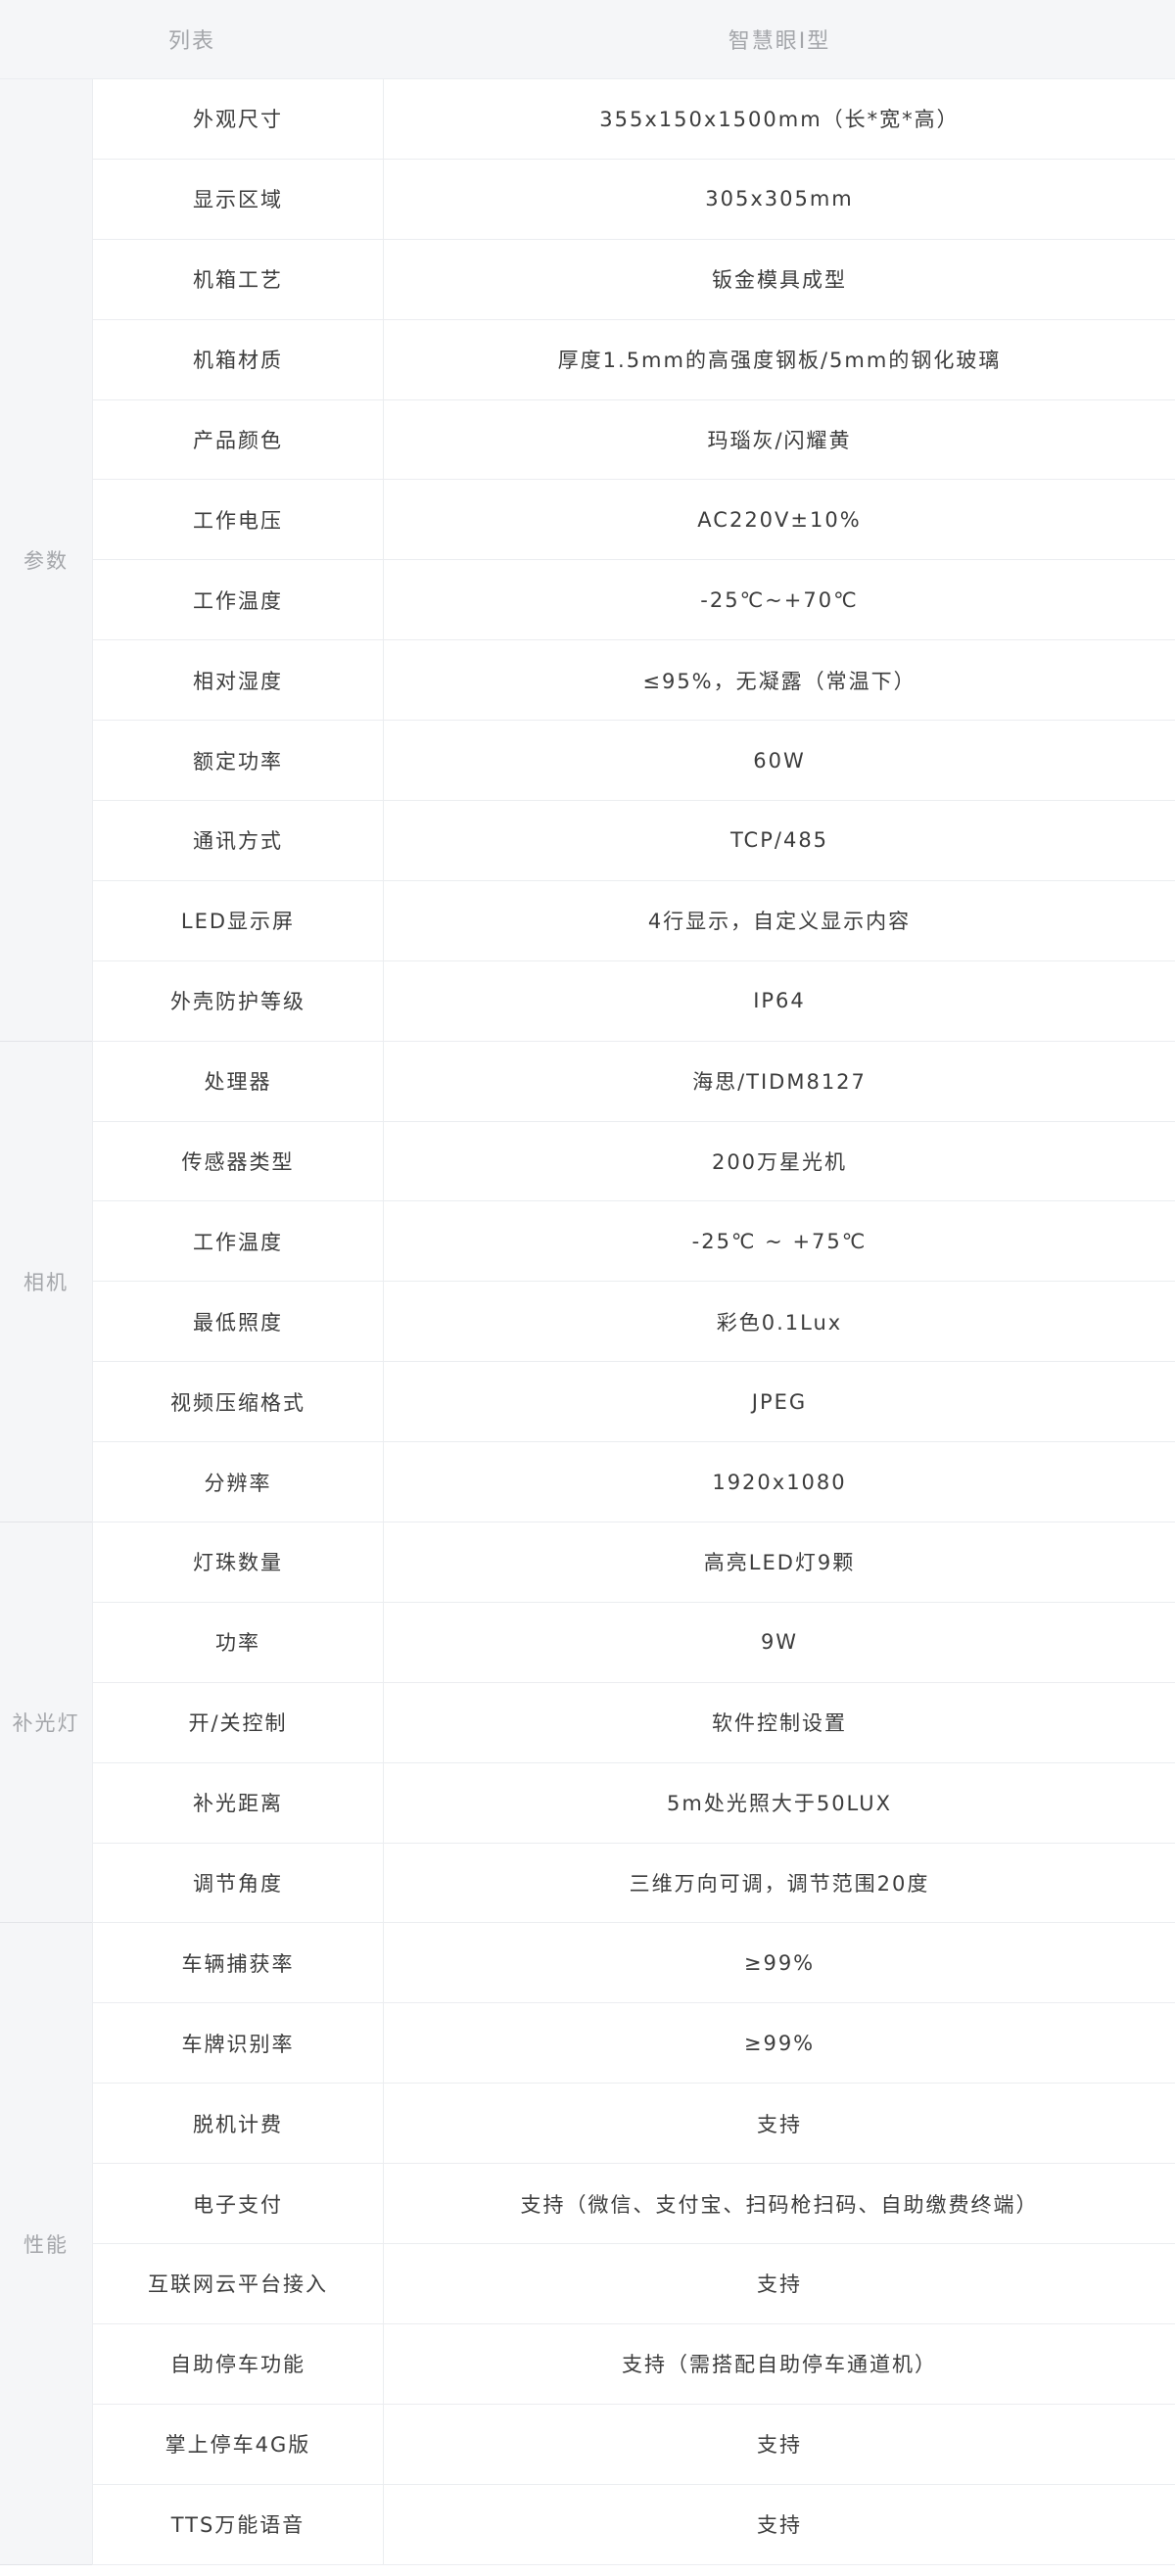  What do you see at coordinates (238, 1884) in the screenshot?
I see `spec-label: 调节角度` at bounding box center [238, 1884].